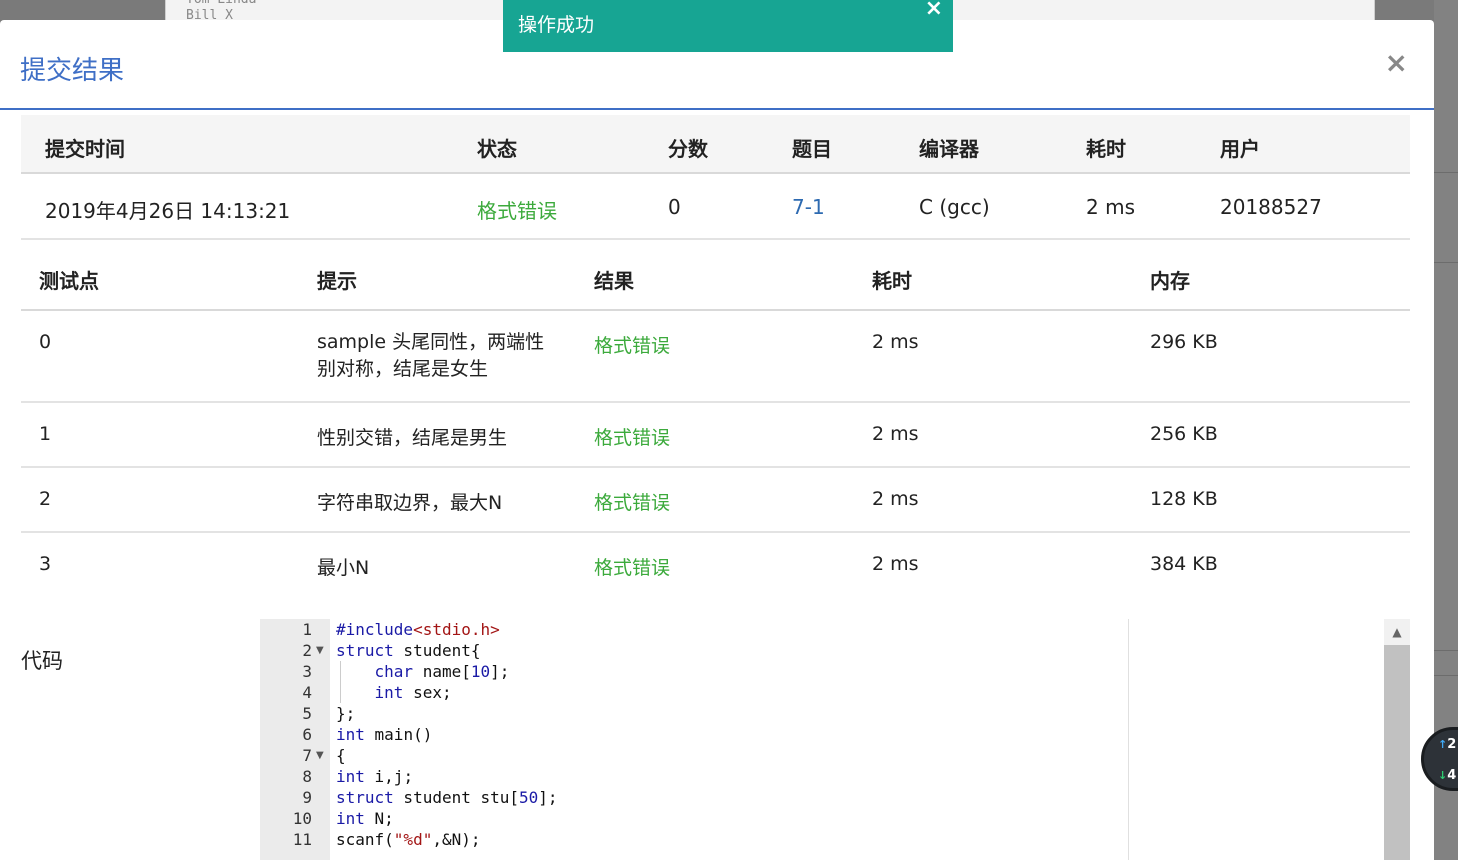 This screenshot has height=860, width=1458. Describe the element at coordinates (1240, 149) in the screenshot. I see `header-user: 用户` at that location.